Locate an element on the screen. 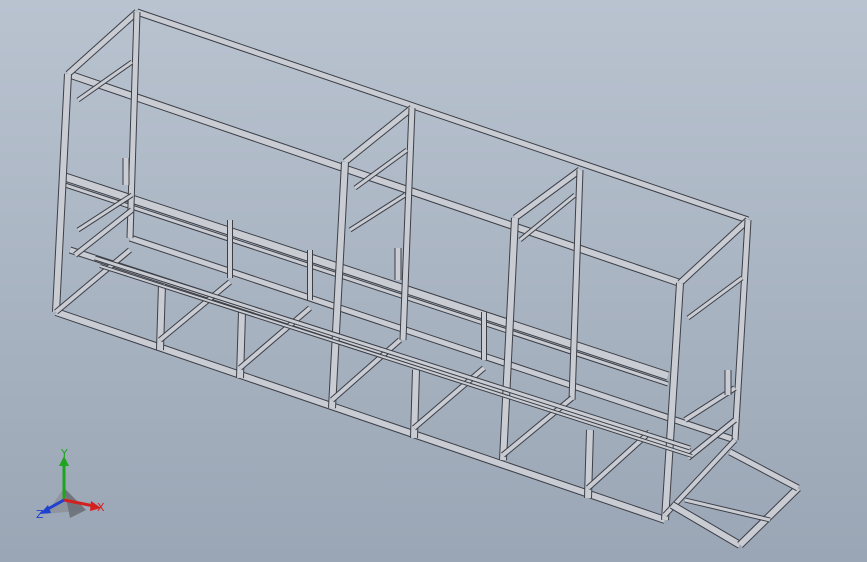 The height and width of the screenshot is (562, 867). tray-back is located at coordinates (764, 470).